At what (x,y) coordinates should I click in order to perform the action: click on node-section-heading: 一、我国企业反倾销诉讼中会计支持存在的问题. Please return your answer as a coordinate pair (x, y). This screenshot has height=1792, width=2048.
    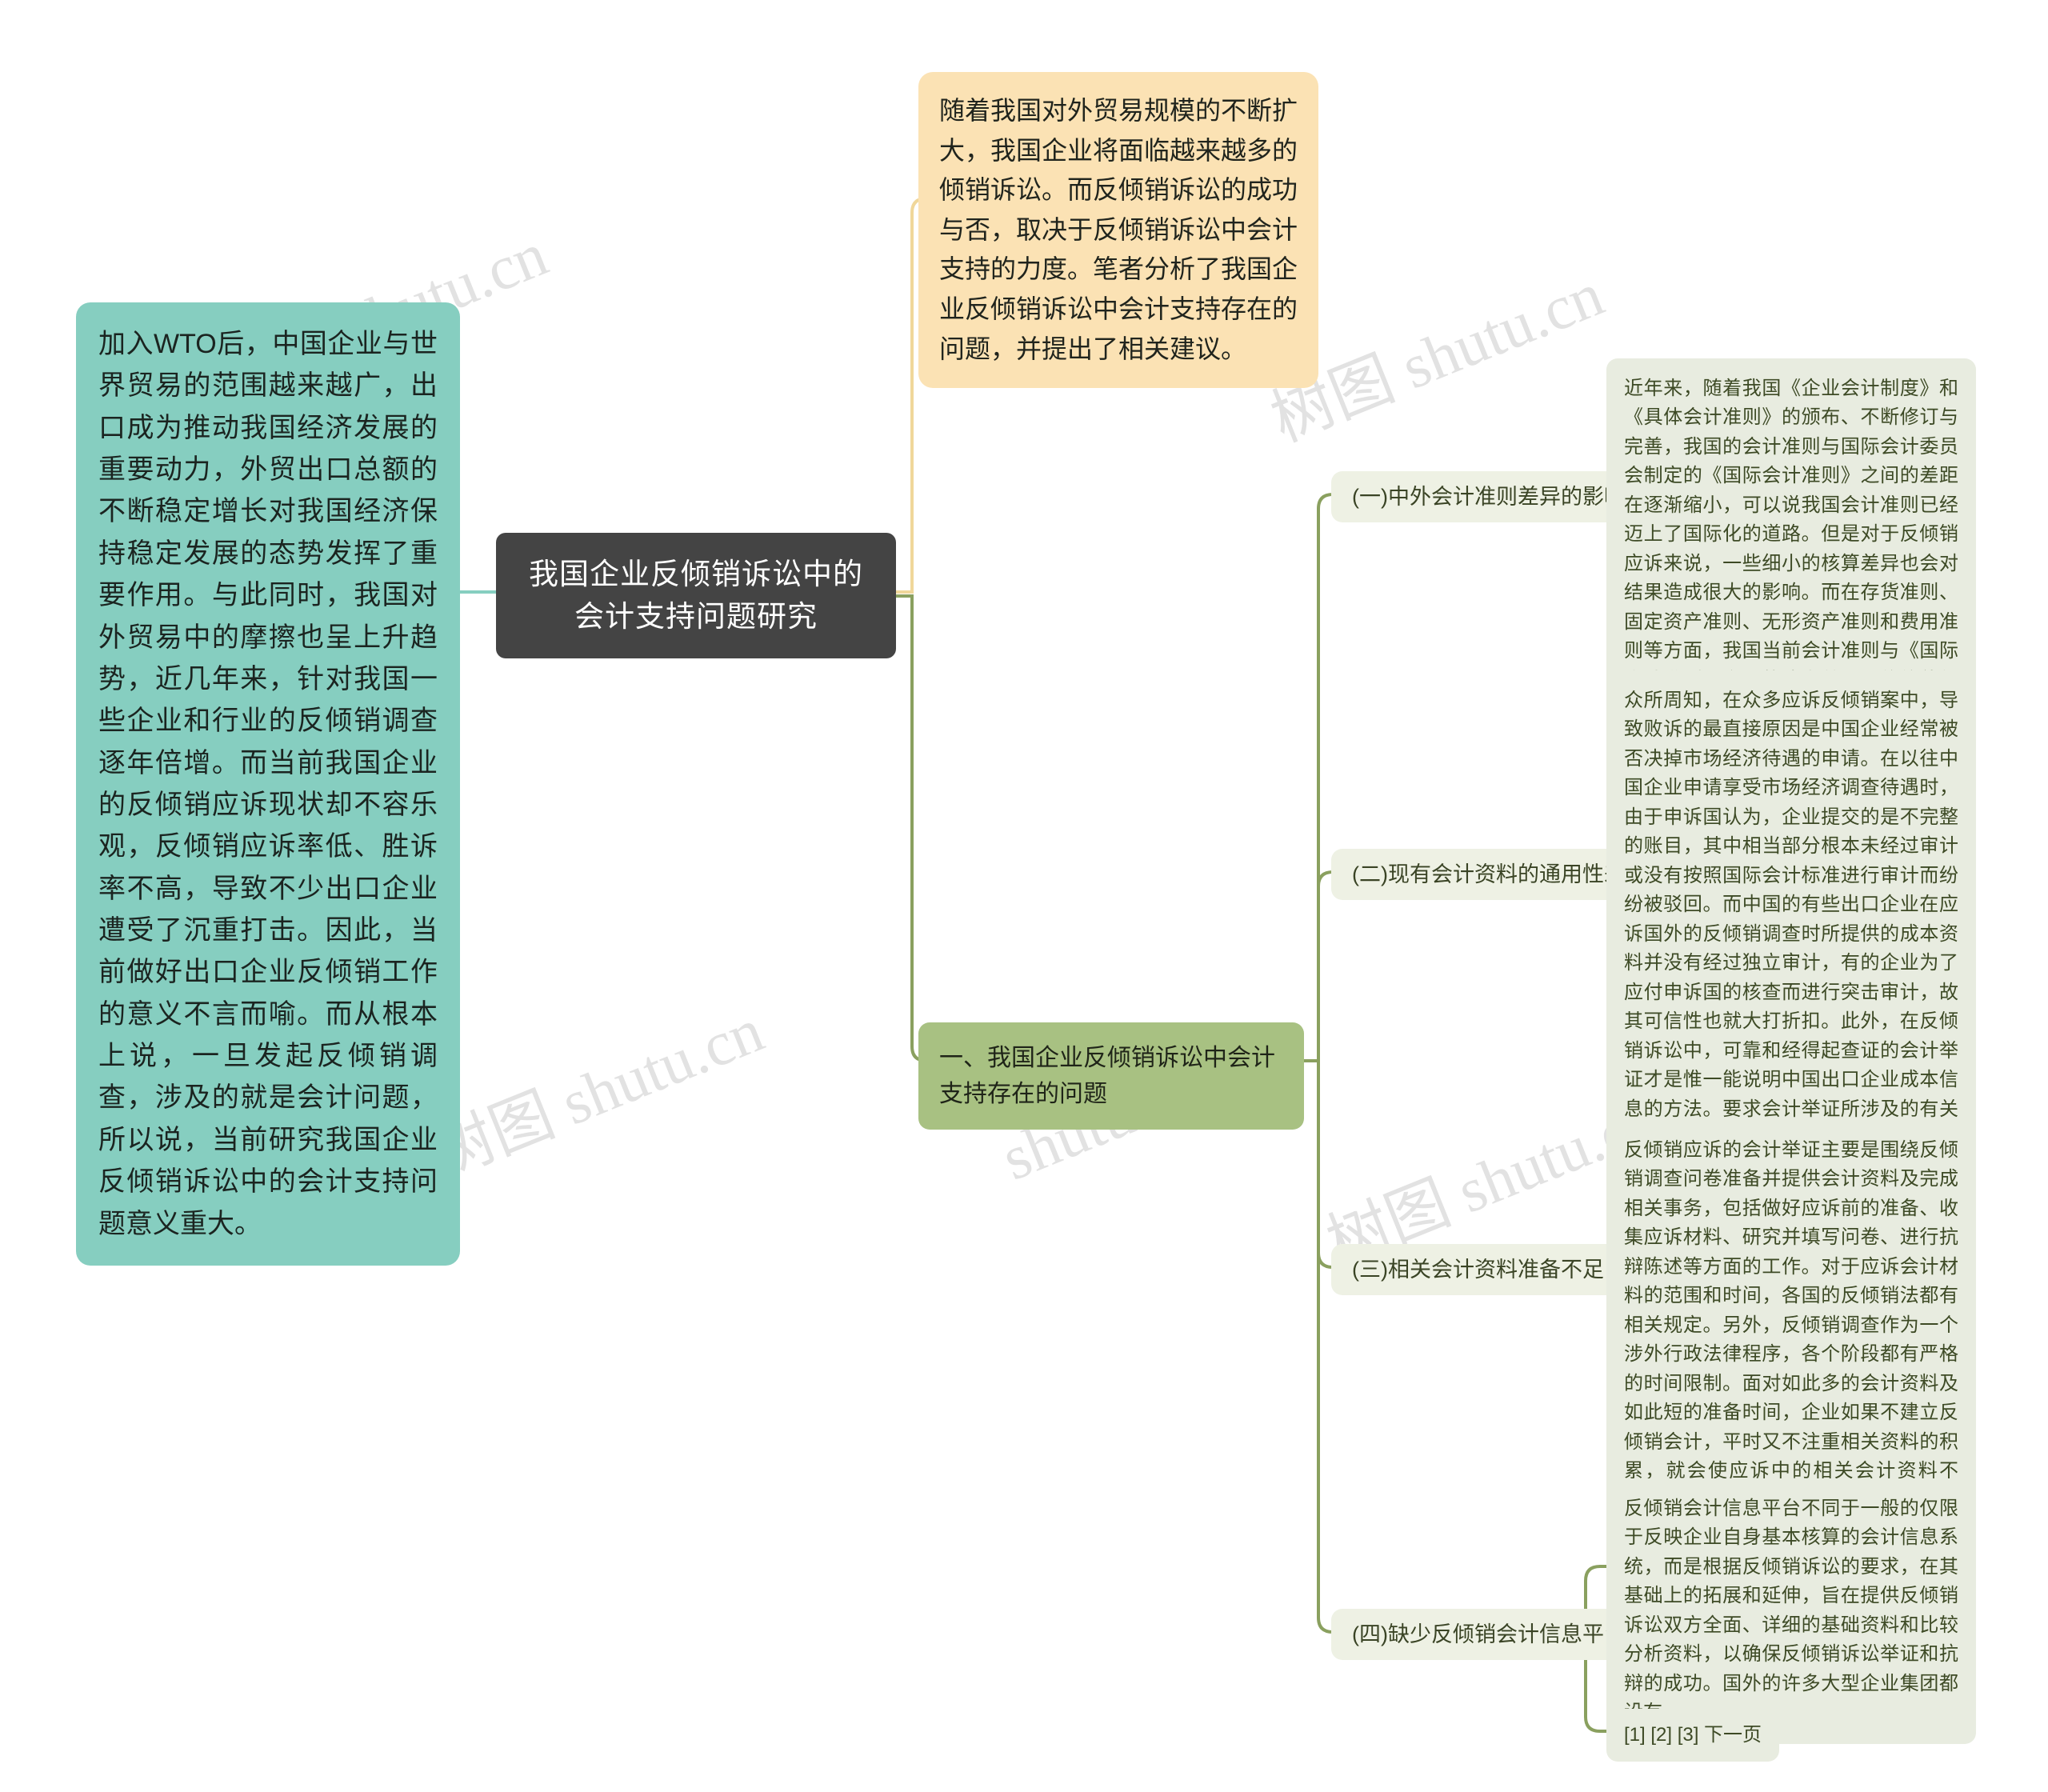
    Looking at the image, I should click on (1111, 1076).